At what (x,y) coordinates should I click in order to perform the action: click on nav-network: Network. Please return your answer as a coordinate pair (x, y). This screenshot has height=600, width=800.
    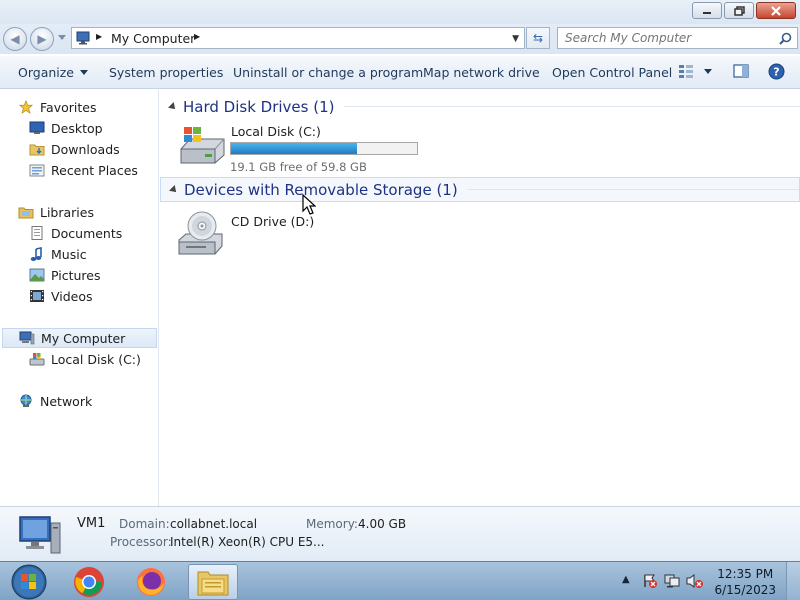
    Looking at the image, I should click on (55, 401).